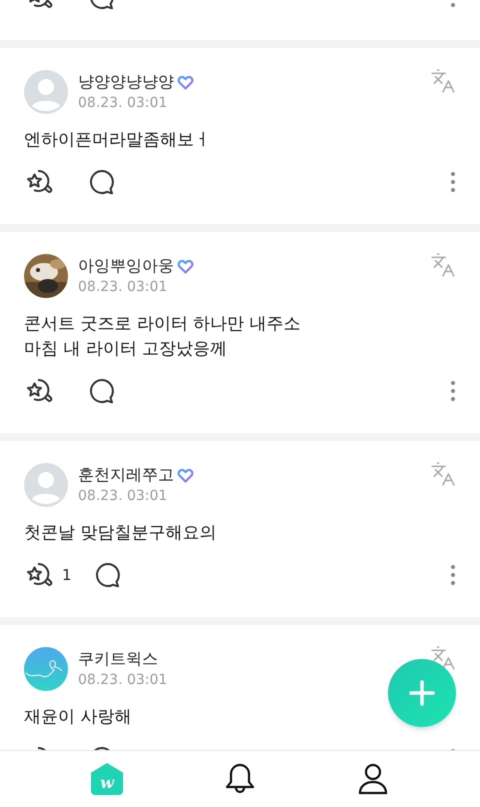 The height and width of the screenshot is (807, 480). I want to click on author-name: 훈천지레쭈고, so click(126, 475).